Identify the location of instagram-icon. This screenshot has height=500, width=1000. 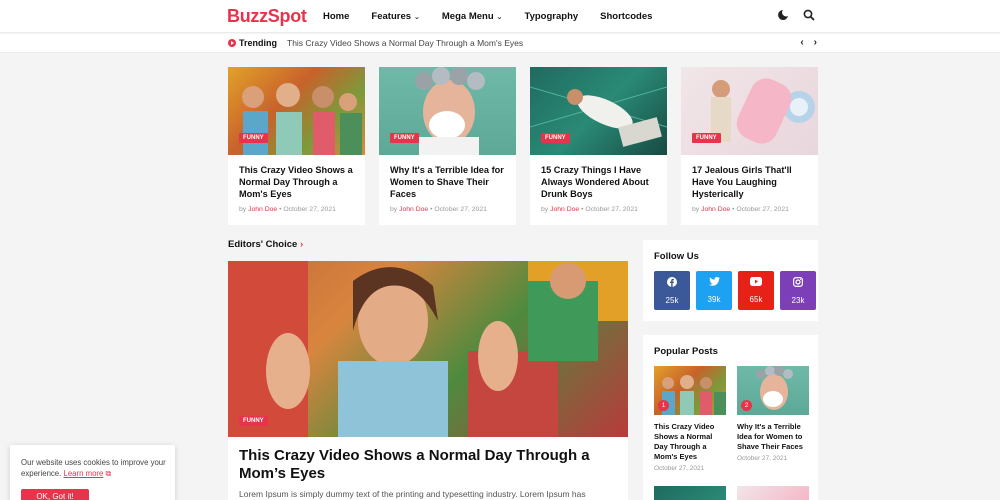
(798, 282).